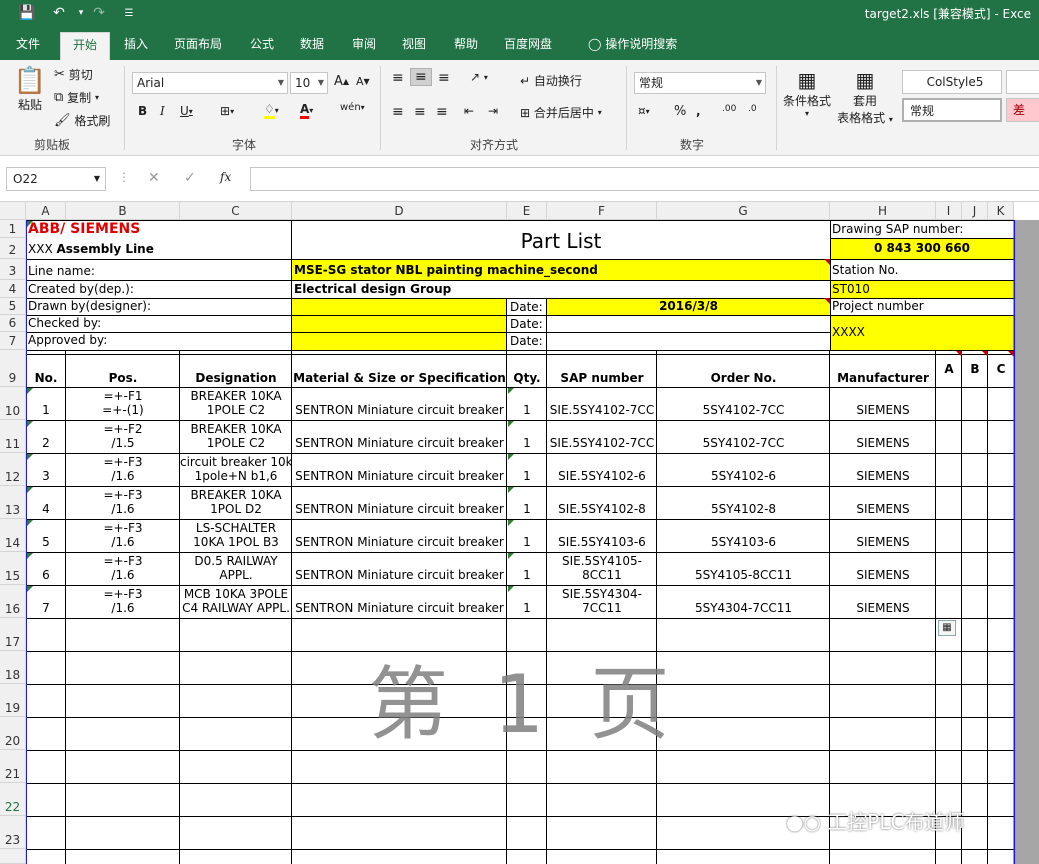  What do you see at coordinates (602, 509) in the screenshot?
I see `cell-sap-line2: SIE.5SY4102-8` at bounding box center [602, 509].